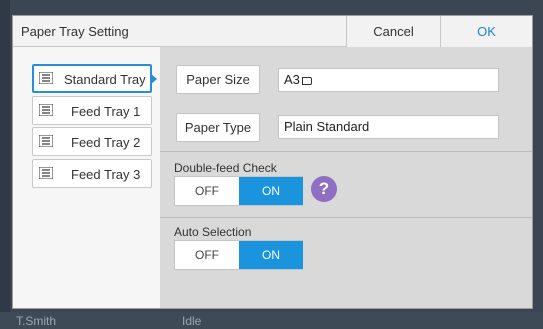 This screenshot has width=543, height=329. What do you see at coordinates (292, 79) in the screenshot?
I see `paper-size-text: A3` at bounding box center [292, 79].